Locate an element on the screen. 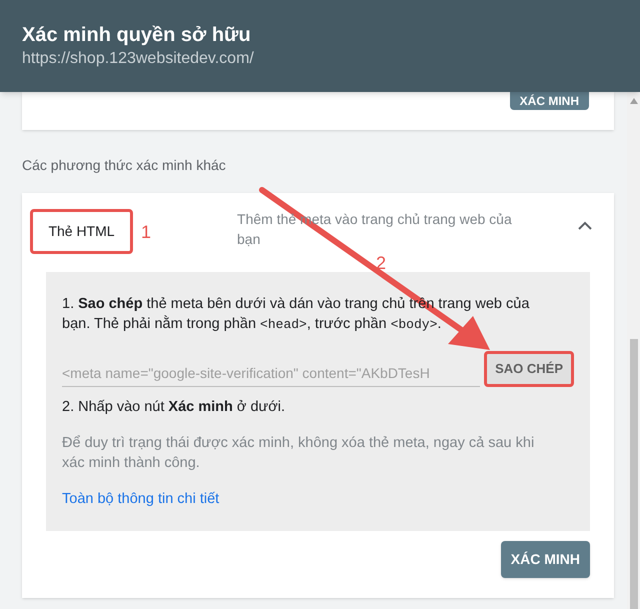 This screenshot has height=609, width=640. step-two-text: 2. Nhấp vào nút Xác minh ở dưới. is located at coordinates (174, 407).